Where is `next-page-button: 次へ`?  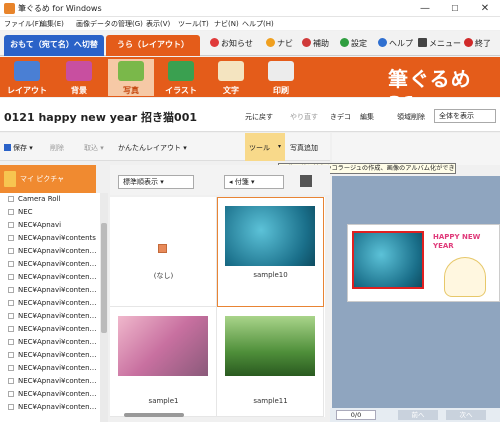 next-page-button: 次へ is located at coordinates (466, 415).